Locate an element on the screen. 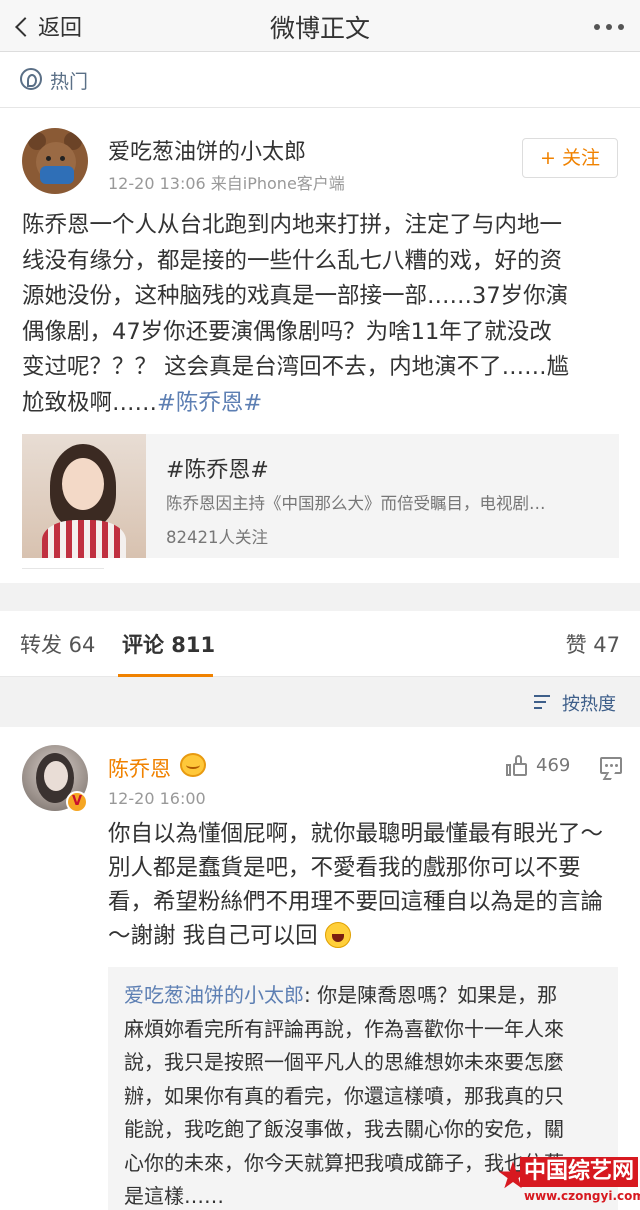  more-options-icon is located at coordinates (609, 27).